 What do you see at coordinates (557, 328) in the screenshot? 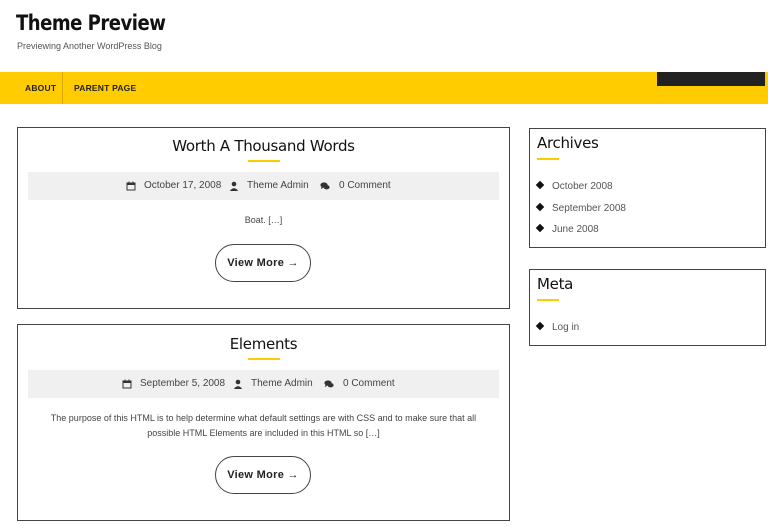
I see `meta-link-login: Log in` at bounding box center [557, 328].